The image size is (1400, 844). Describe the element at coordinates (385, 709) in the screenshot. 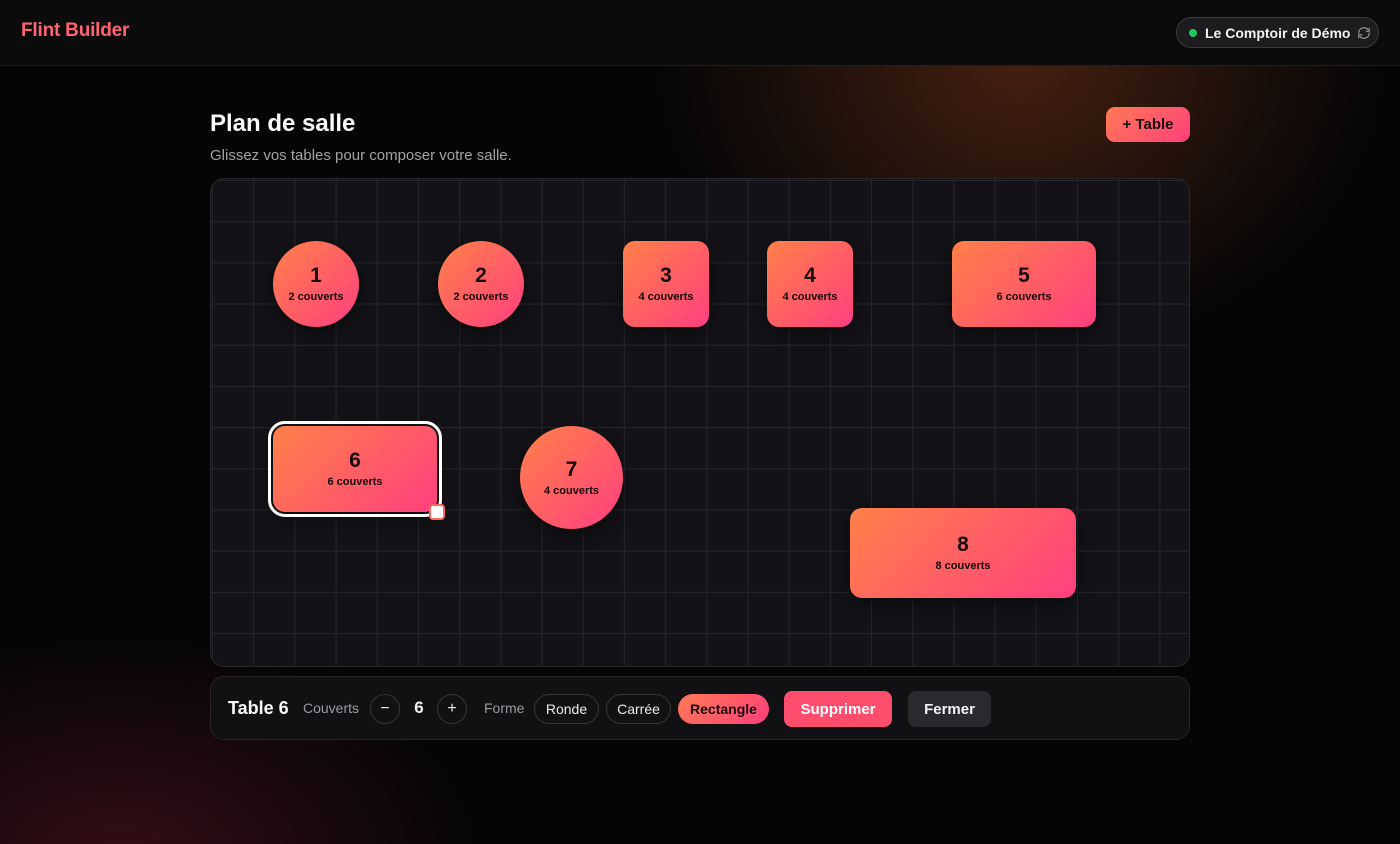

I see `seats-decrement-button: −` at that location.